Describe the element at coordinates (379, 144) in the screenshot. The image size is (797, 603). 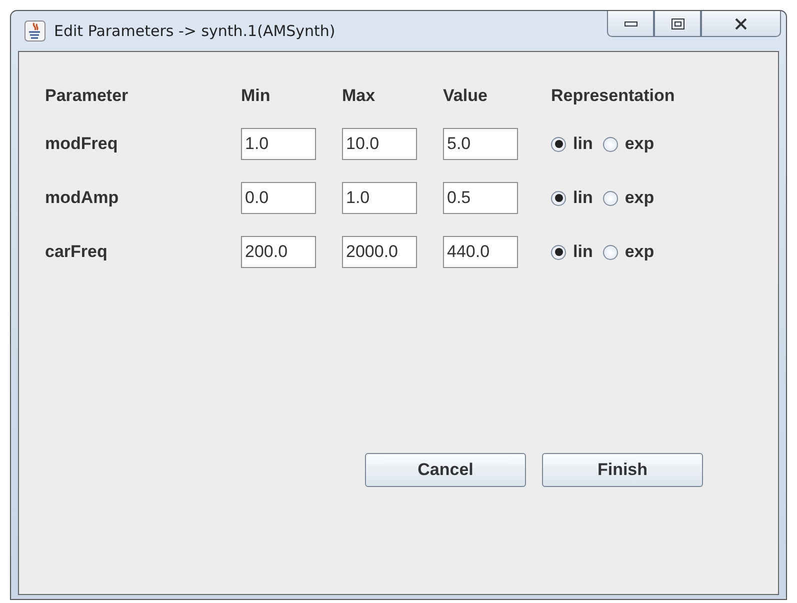
I see `max-field: 10.0` at that location.